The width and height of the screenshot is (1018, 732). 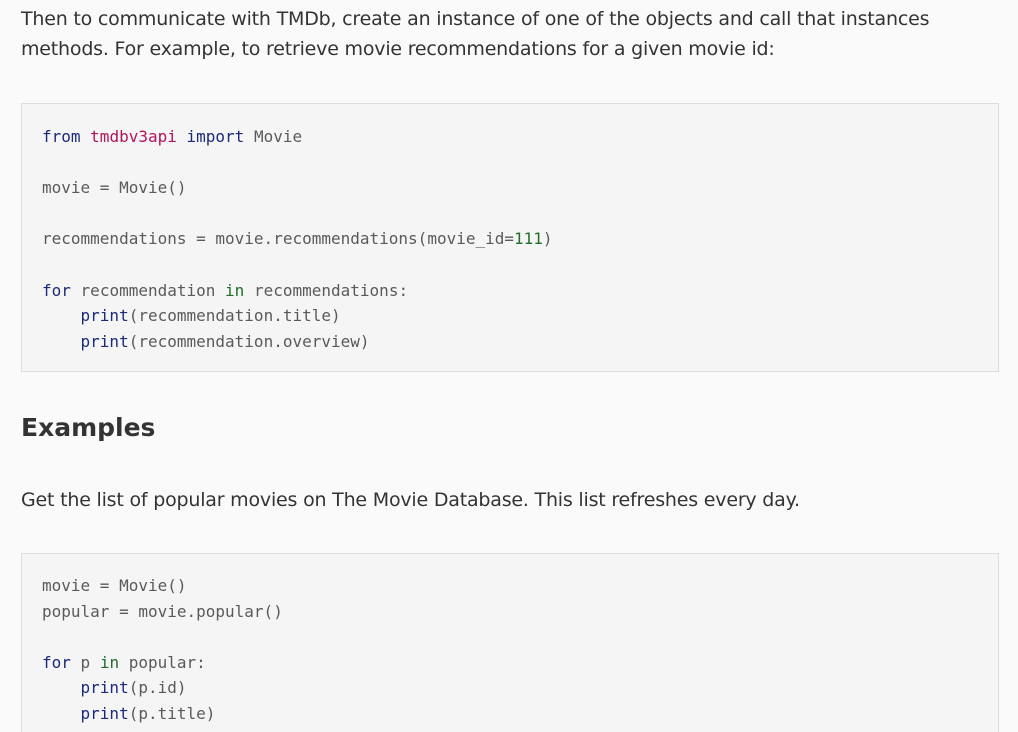 I want to click on module-name: tmdbv3api, so click(x=133, y=136).